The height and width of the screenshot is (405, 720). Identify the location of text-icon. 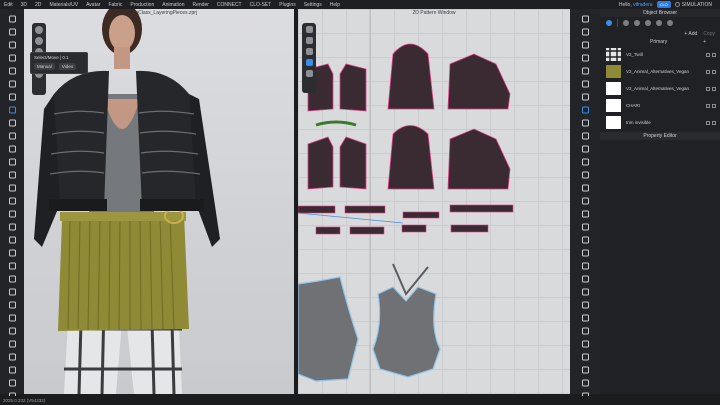
(585, 292).